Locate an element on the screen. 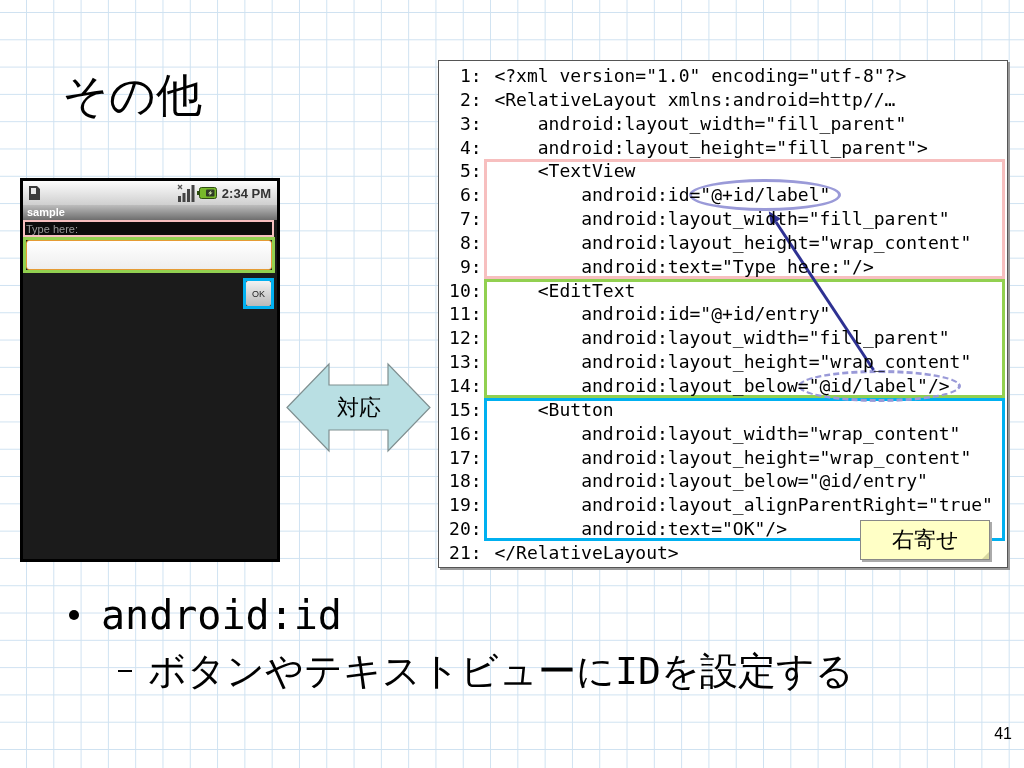 This screenshot has height=768, width=1024. code-line: android:id="@+id/entry" is located at coordinates (706, 314).